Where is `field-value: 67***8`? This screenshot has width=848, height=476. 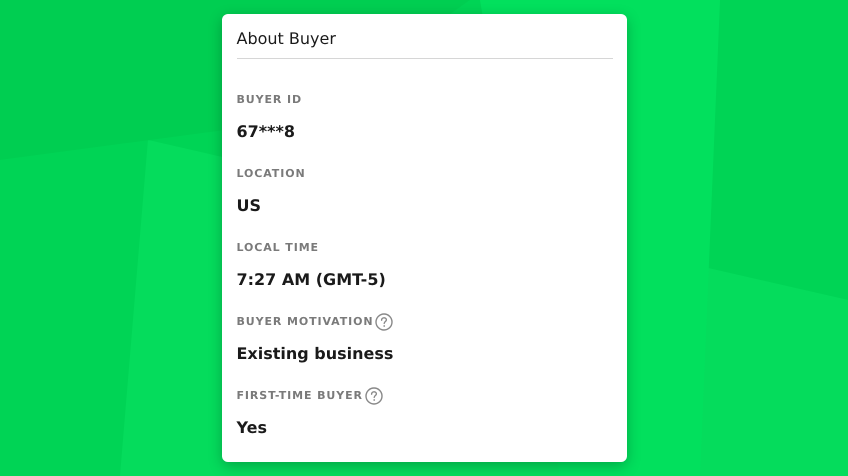
field-value: 67***8 is located at coordinates (266, 132).